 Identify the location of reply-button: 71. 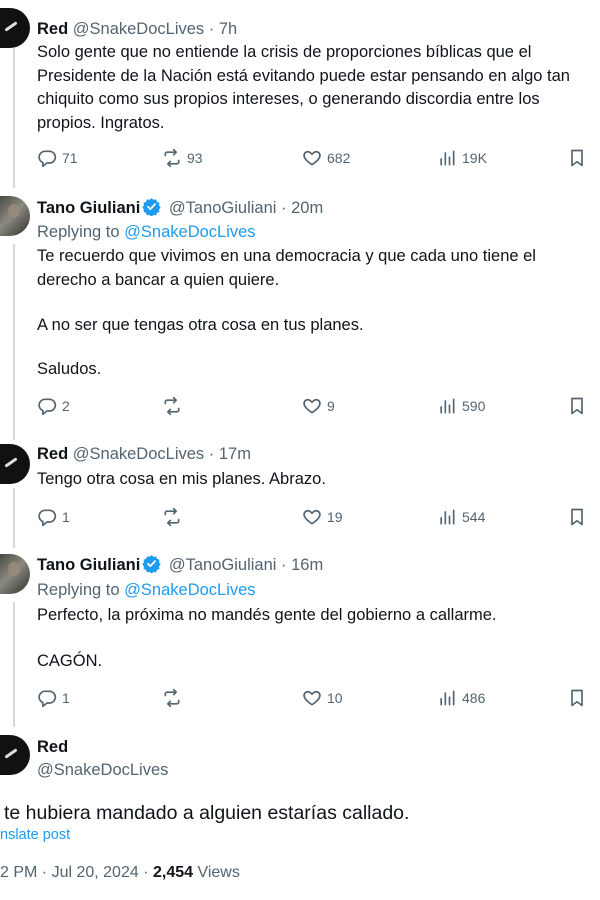
(57, 158).